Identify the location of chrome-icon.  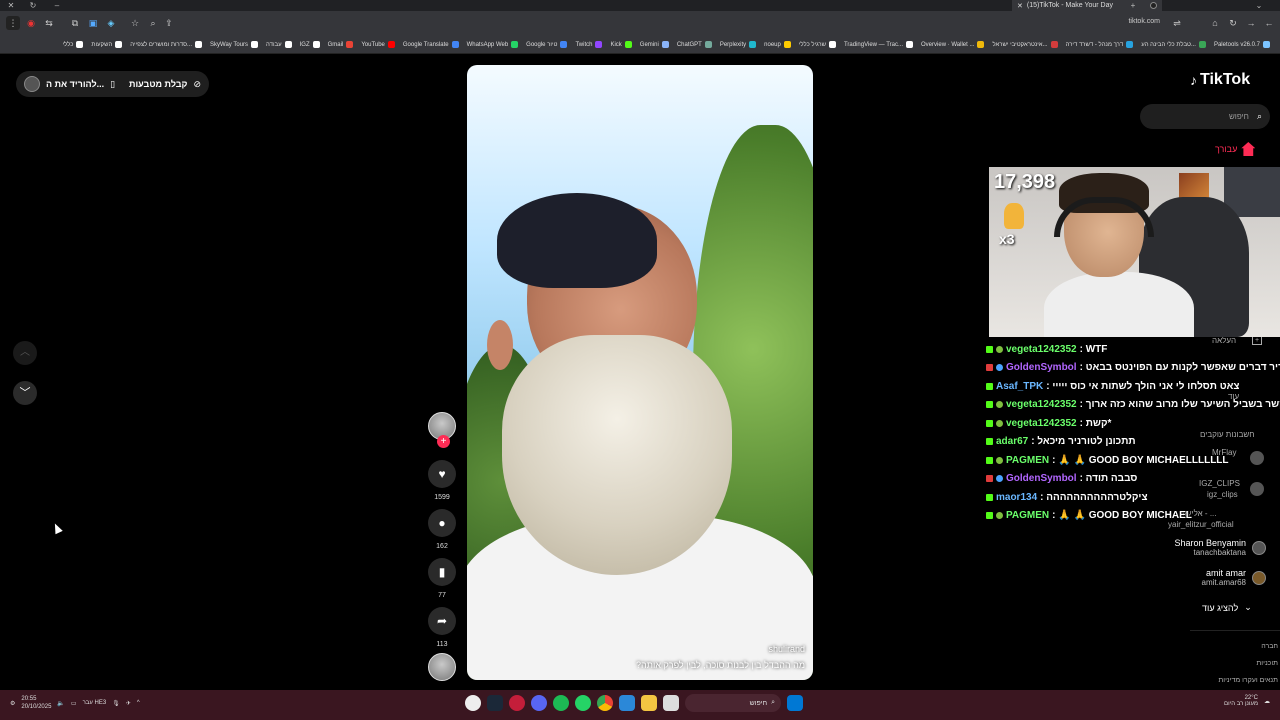
(605, 703).